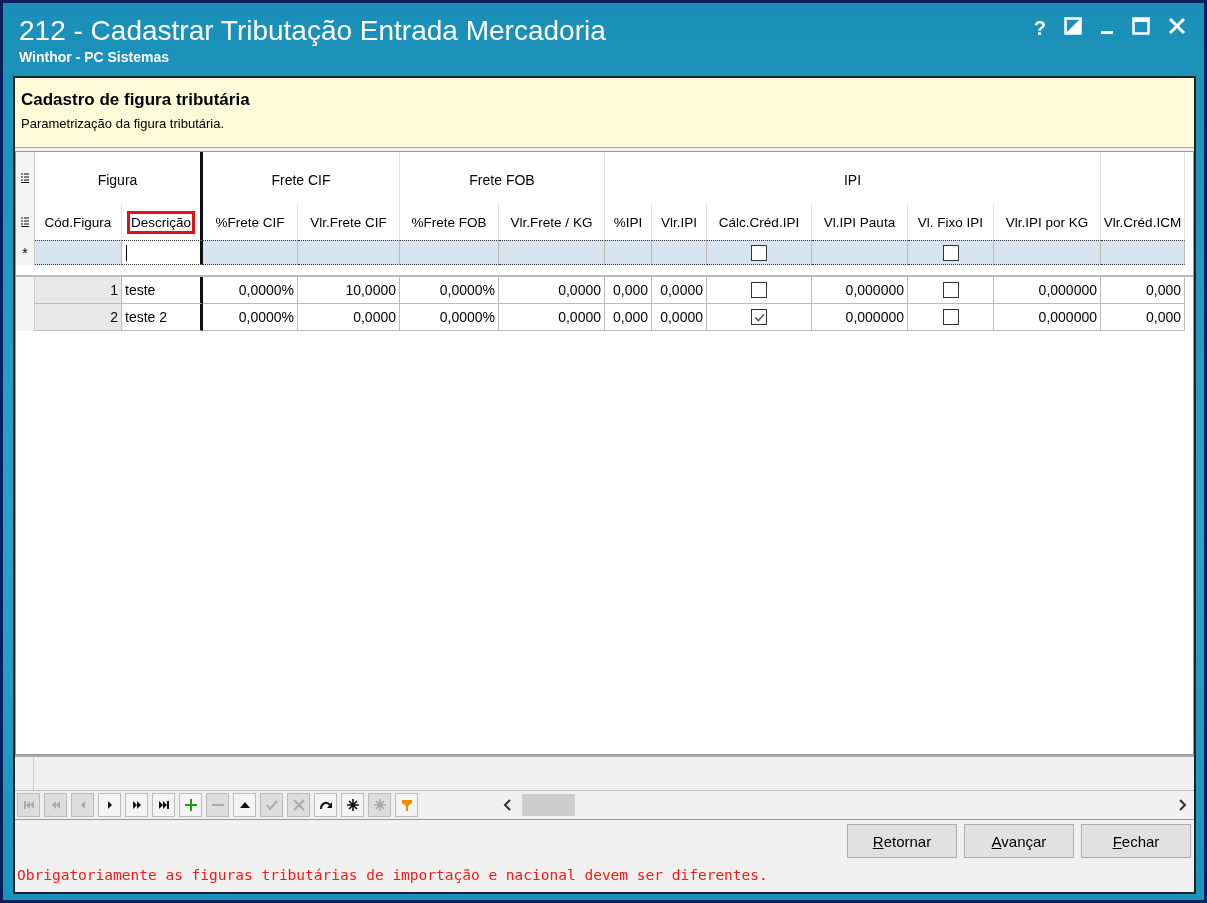 The height and width of the screenshot is (903, 1207). Describe the element at coordinates (449, 222) in the screenshot. I see `column-header: %Frete FOB` at that location.